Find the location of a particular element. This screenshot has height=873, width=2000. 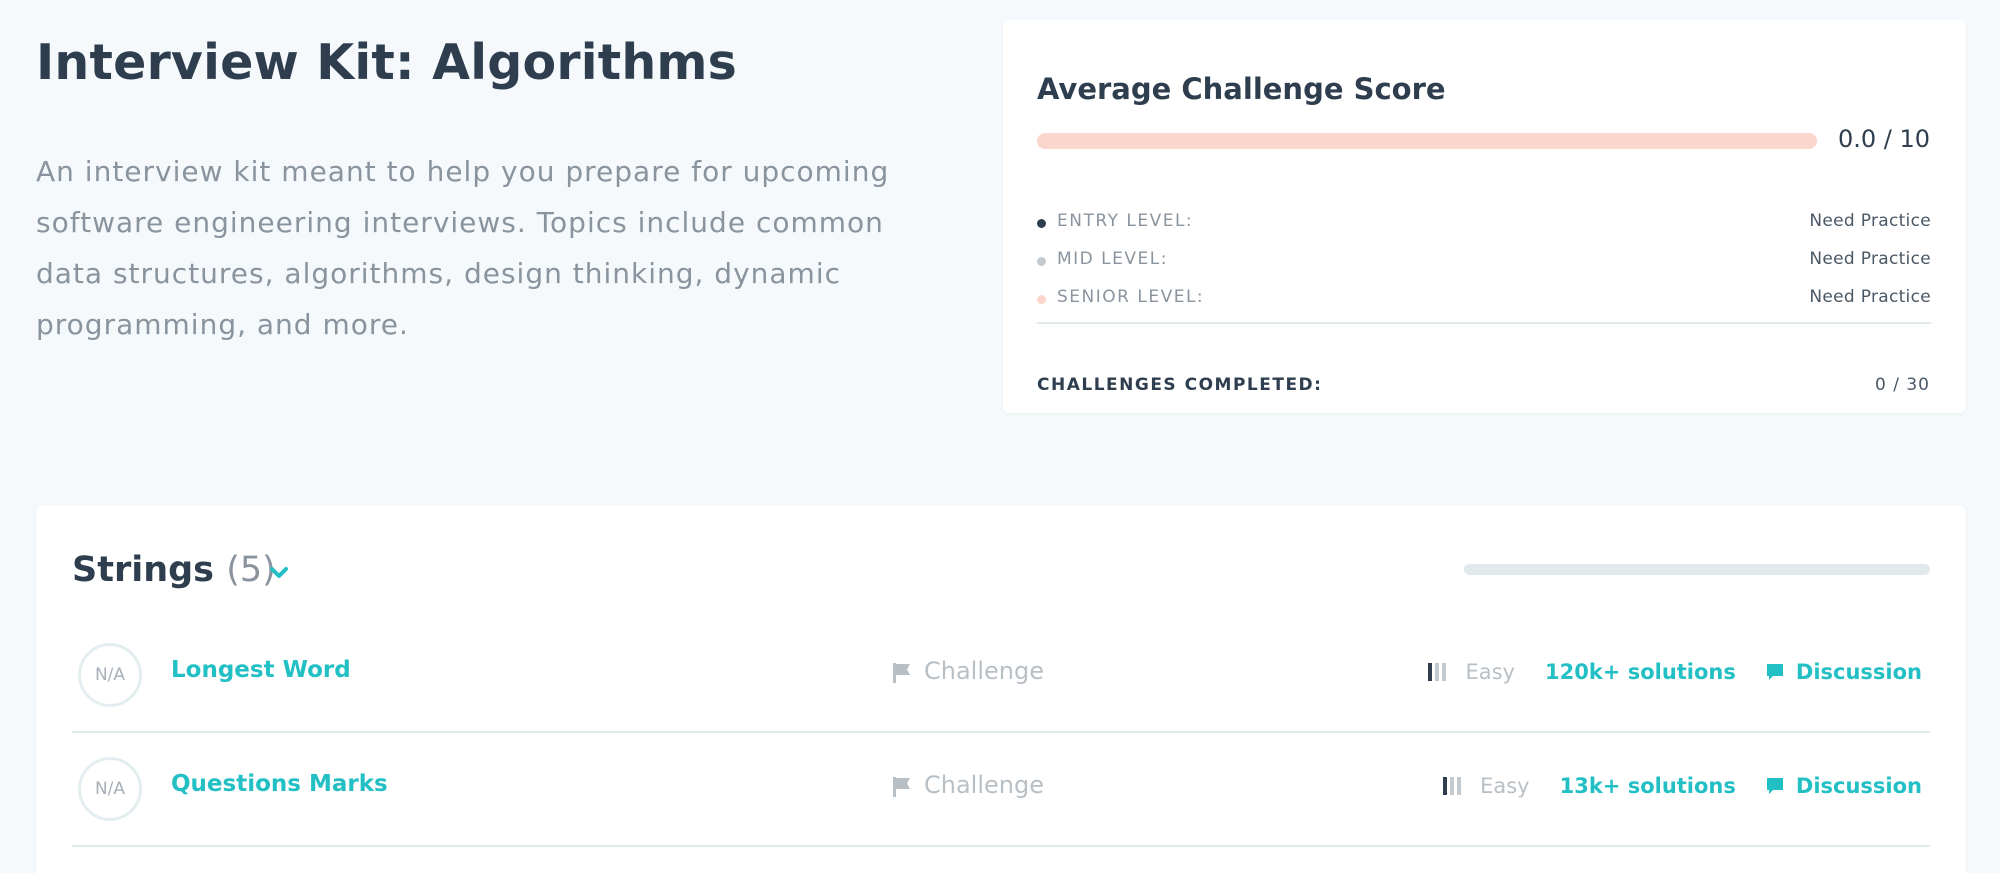

page-title: Interview Kit: Algorithms is located at coordinates (387, 62).